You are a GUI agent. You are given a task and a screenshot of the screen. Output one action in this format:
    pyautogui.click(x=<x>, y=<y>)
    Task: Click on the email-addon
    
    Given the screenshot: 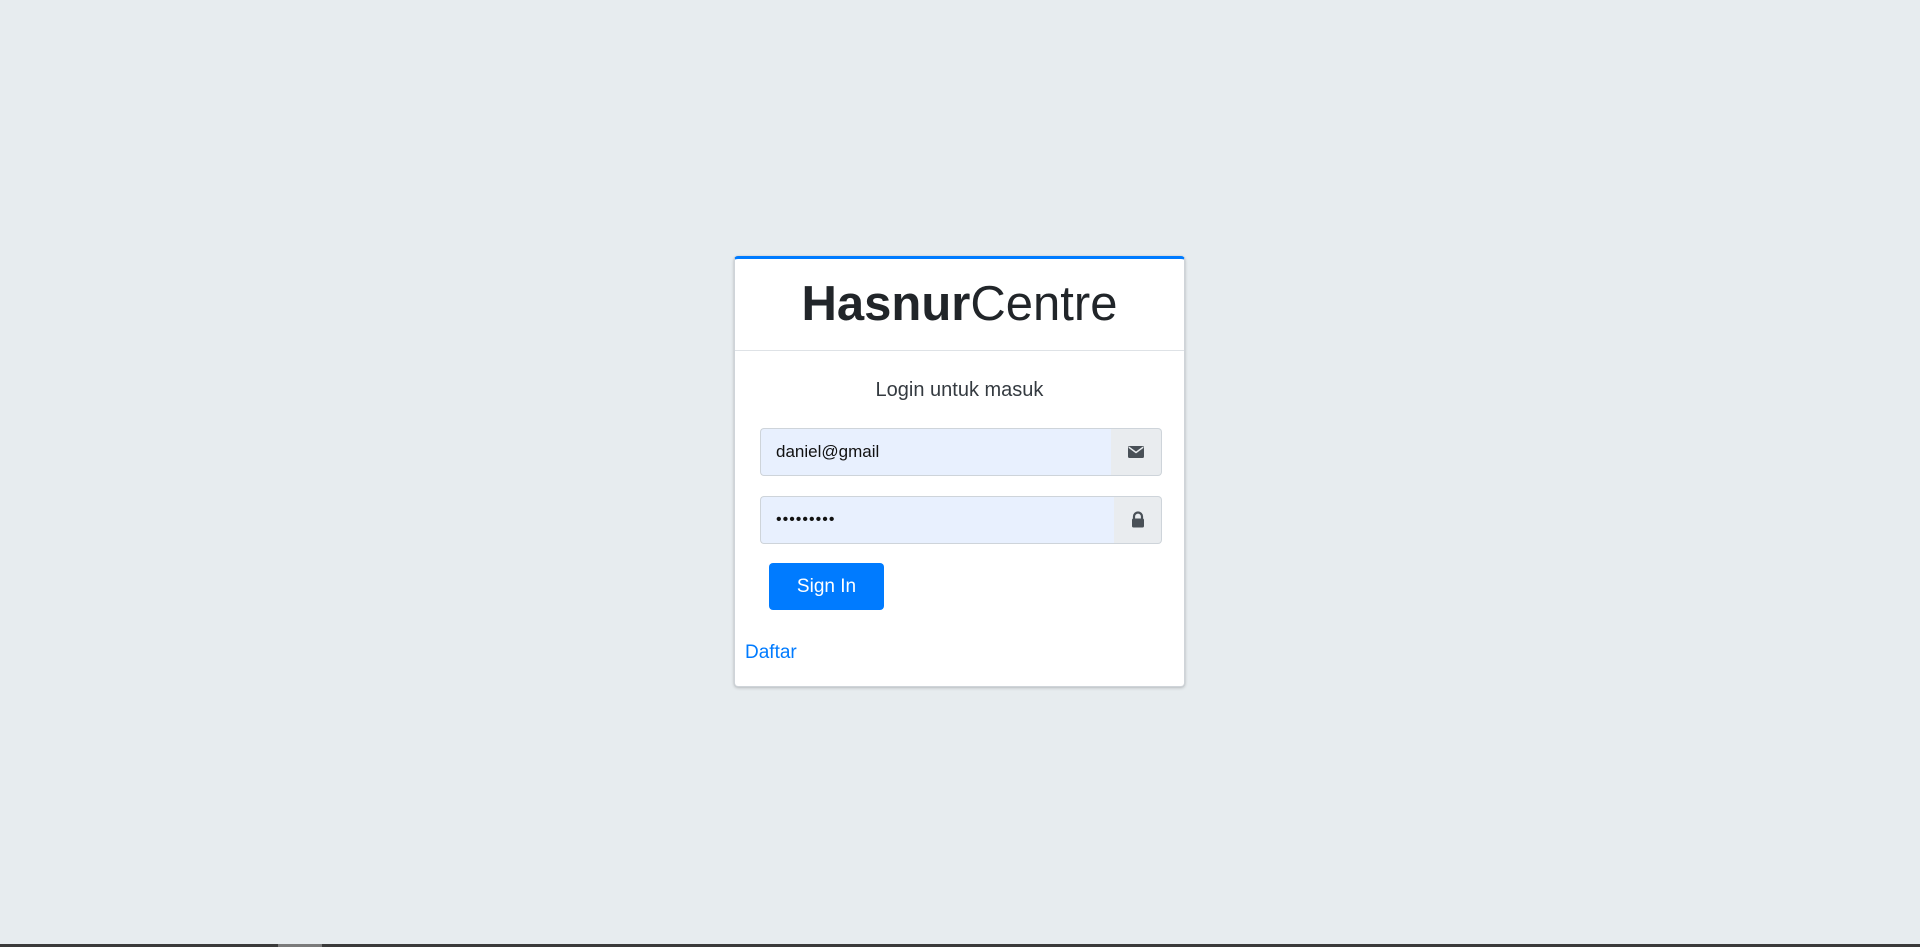 What is the action you would take?
    pyautogui.click(x=1136, y=452)
    